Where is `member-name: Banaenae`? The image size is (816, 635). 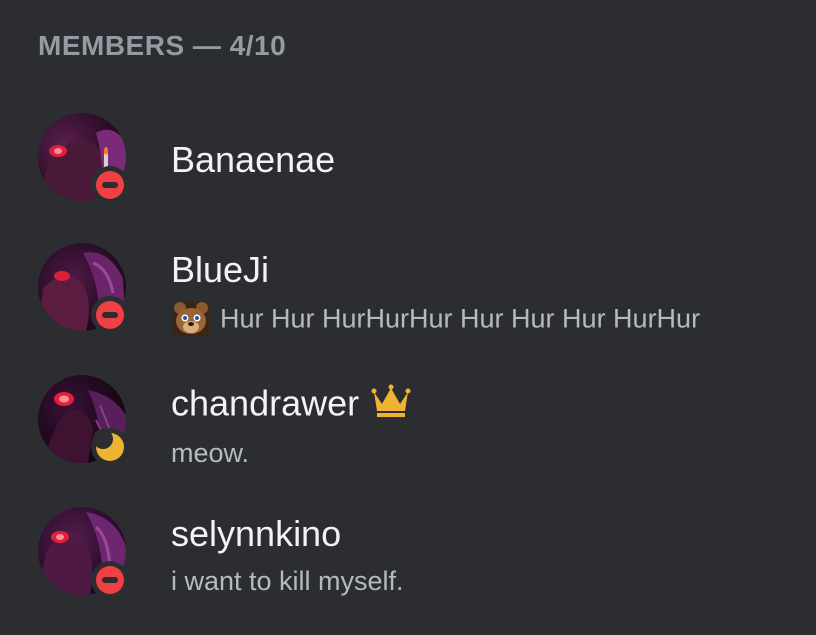
member-name: Banaenae is located at coordinates (253, 159).